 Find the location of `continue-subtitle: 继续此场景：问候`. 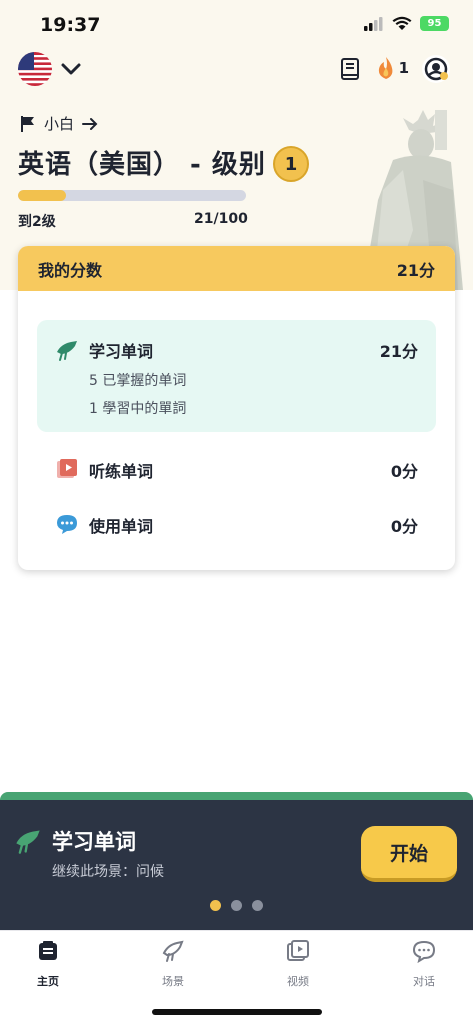

continue-subtitle: 继续此场景：问候 is located at coordinates (108, 872).